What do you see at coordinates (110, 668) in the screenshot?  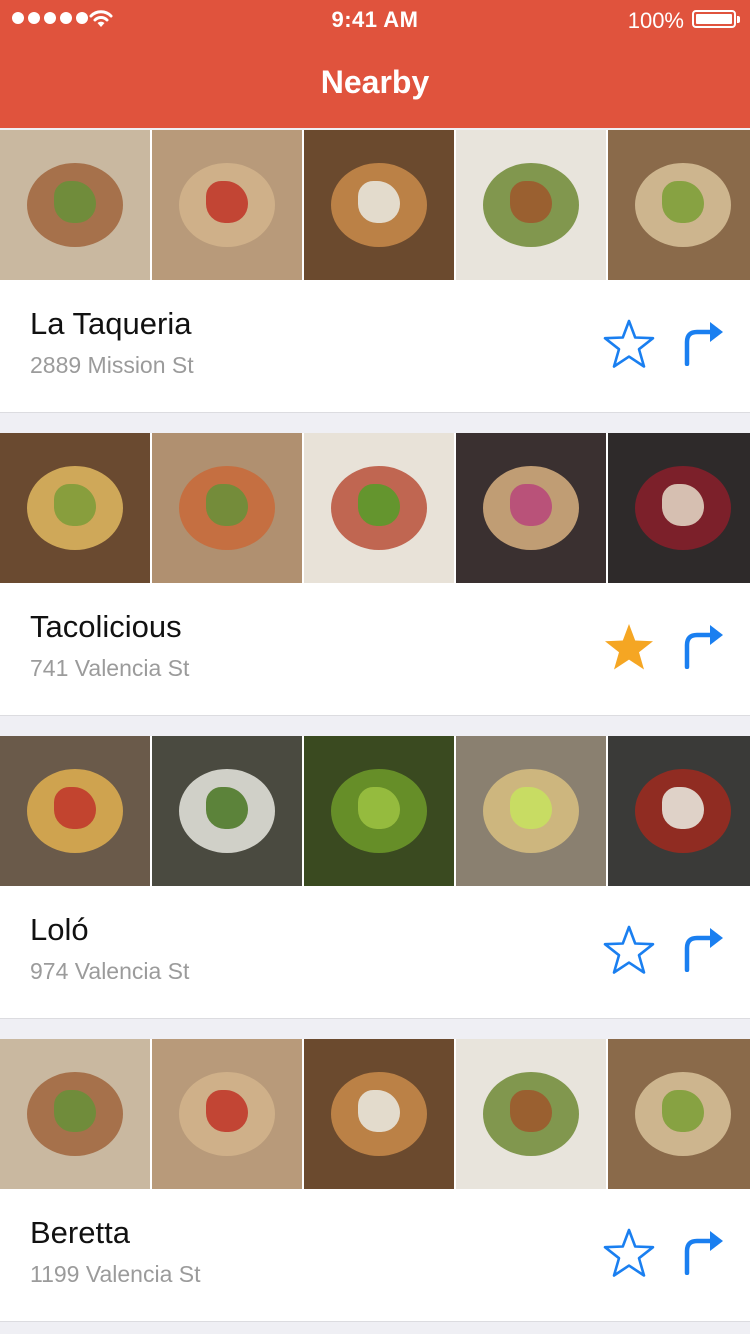 I see `restaurant-address: 741 Valencia St` at bounding box center [110, 668].